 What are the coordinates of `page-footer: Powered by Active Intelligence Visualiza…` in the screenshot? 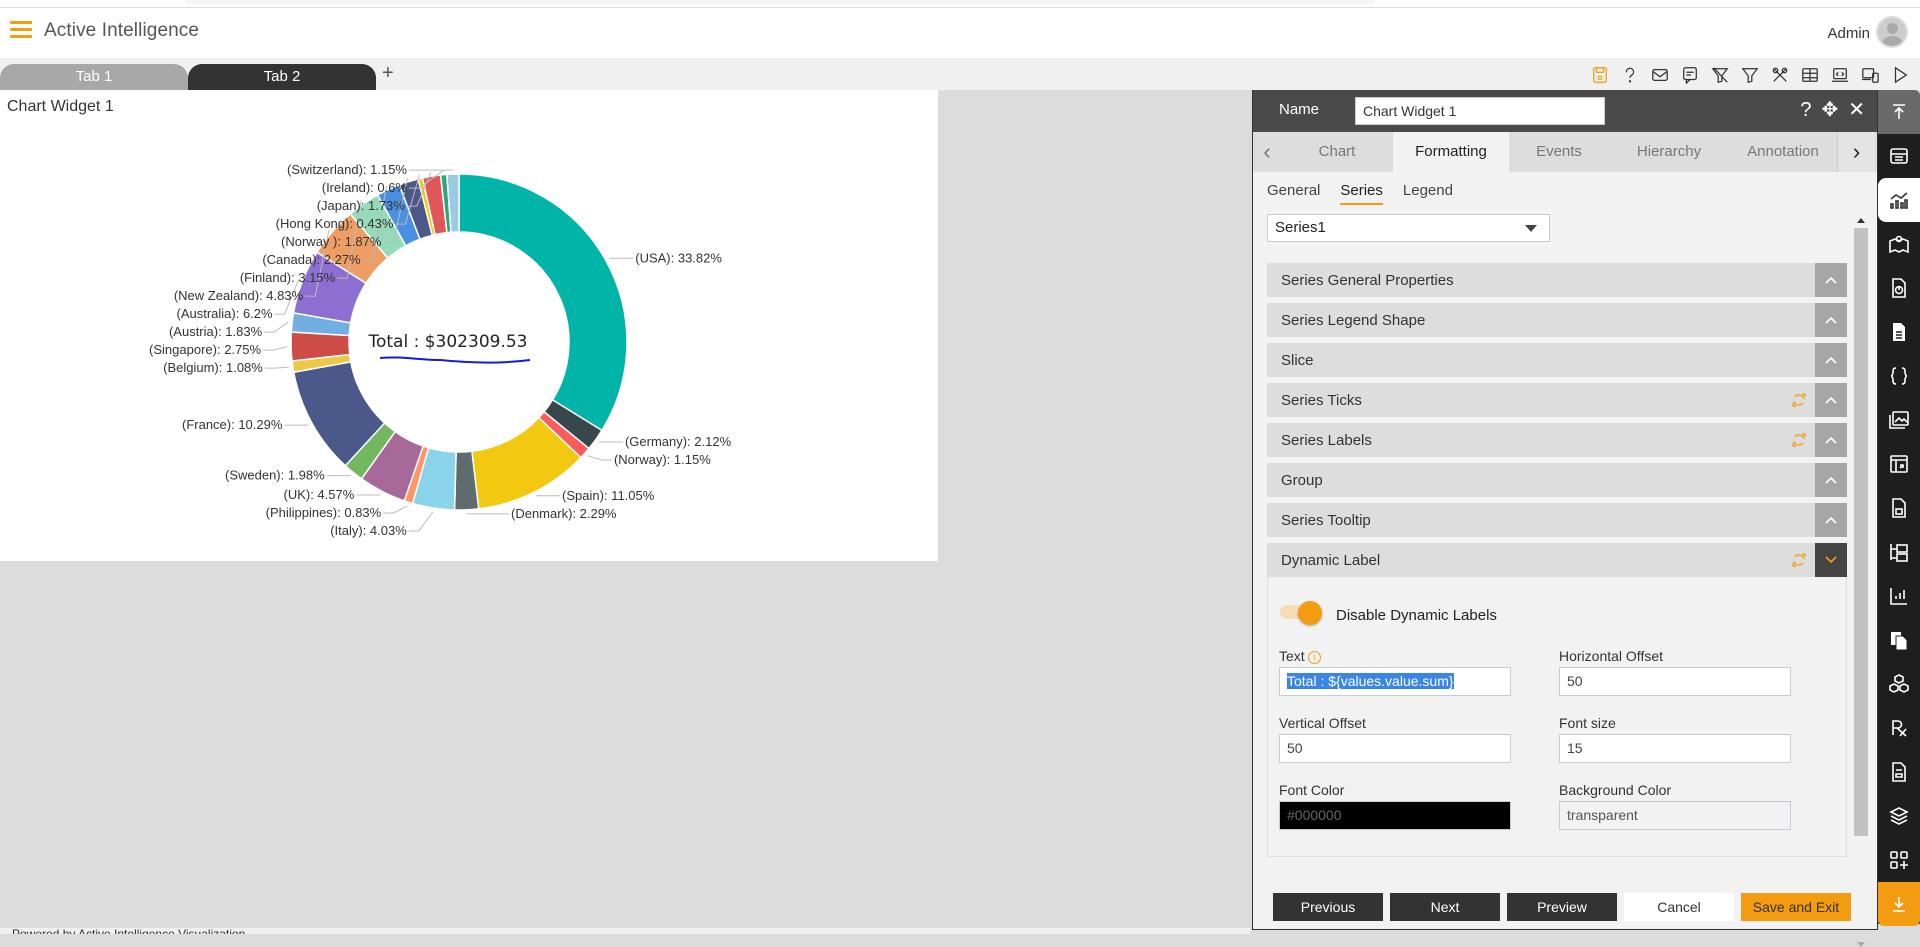 It's located at (625, 931).